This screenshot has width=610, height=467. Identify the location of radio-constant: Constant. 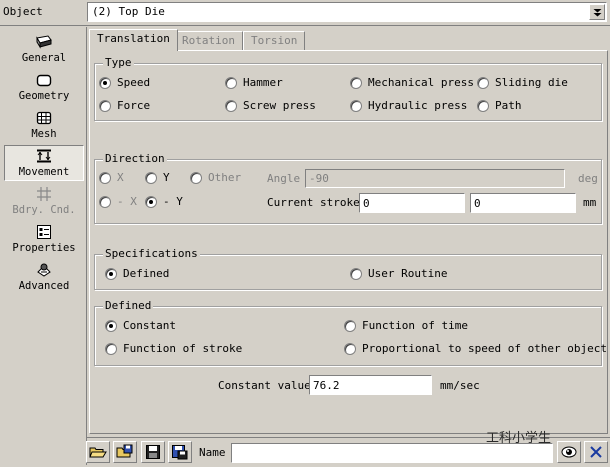
(140, 326).